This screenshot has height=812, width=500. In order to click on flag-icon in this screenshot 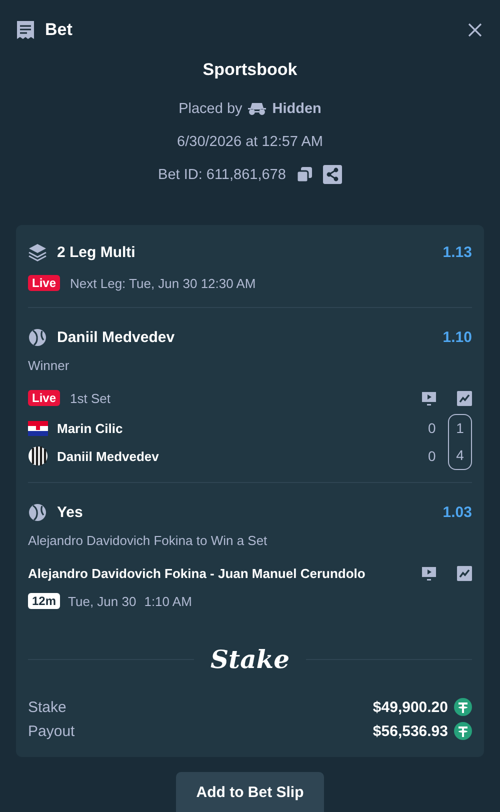, I will do `click(38, 428)`.